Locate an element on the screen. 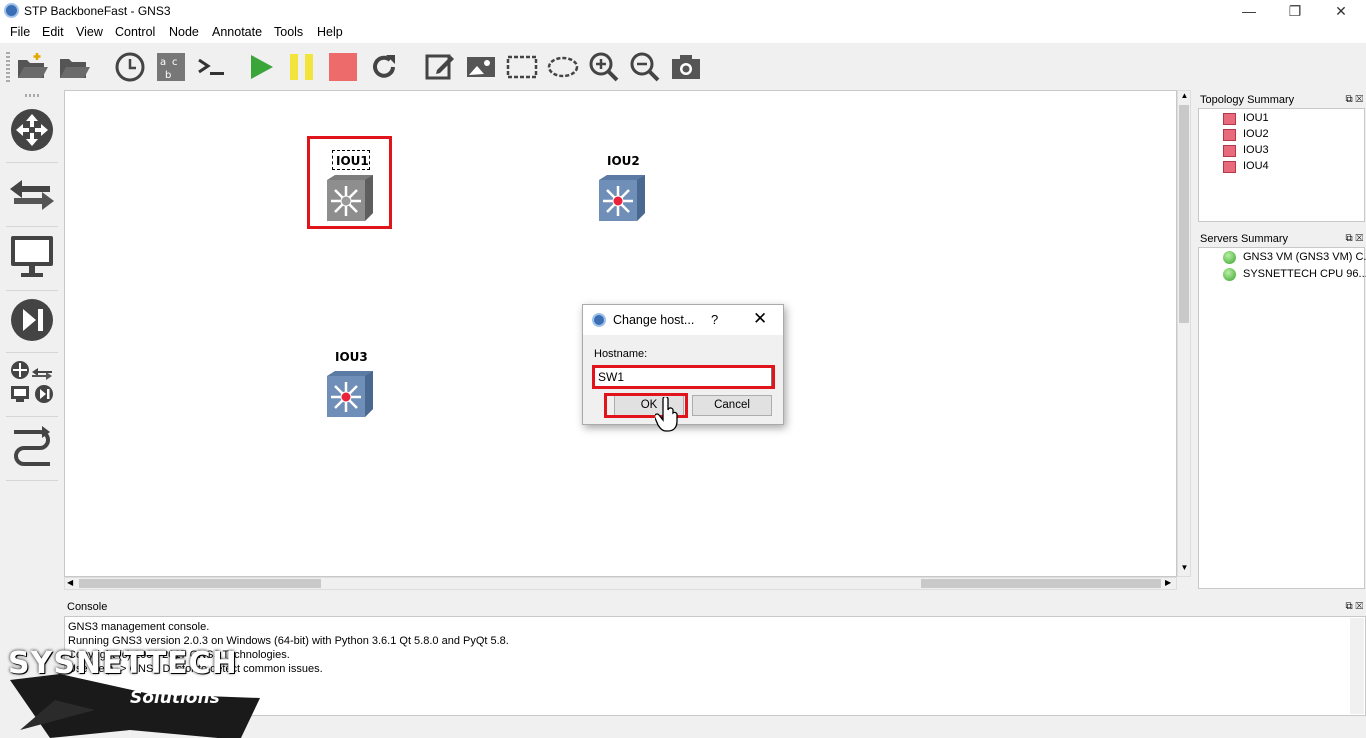 The height and width of the screenshot is (738, 1366). topology-summary-title: Topology Summary is located at coordinates (1247, 100).